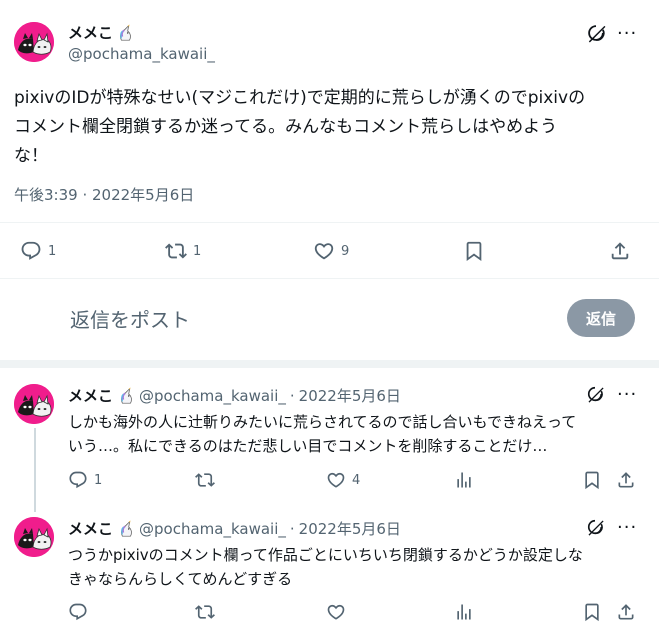 The height and width of the screenshot is (643, 659). What do you see at coordinates (104, 194) in the screenshot?
I see `post-timestamp: 午後3:39 · 2022年5月6日` at bounding box center [104, 194].